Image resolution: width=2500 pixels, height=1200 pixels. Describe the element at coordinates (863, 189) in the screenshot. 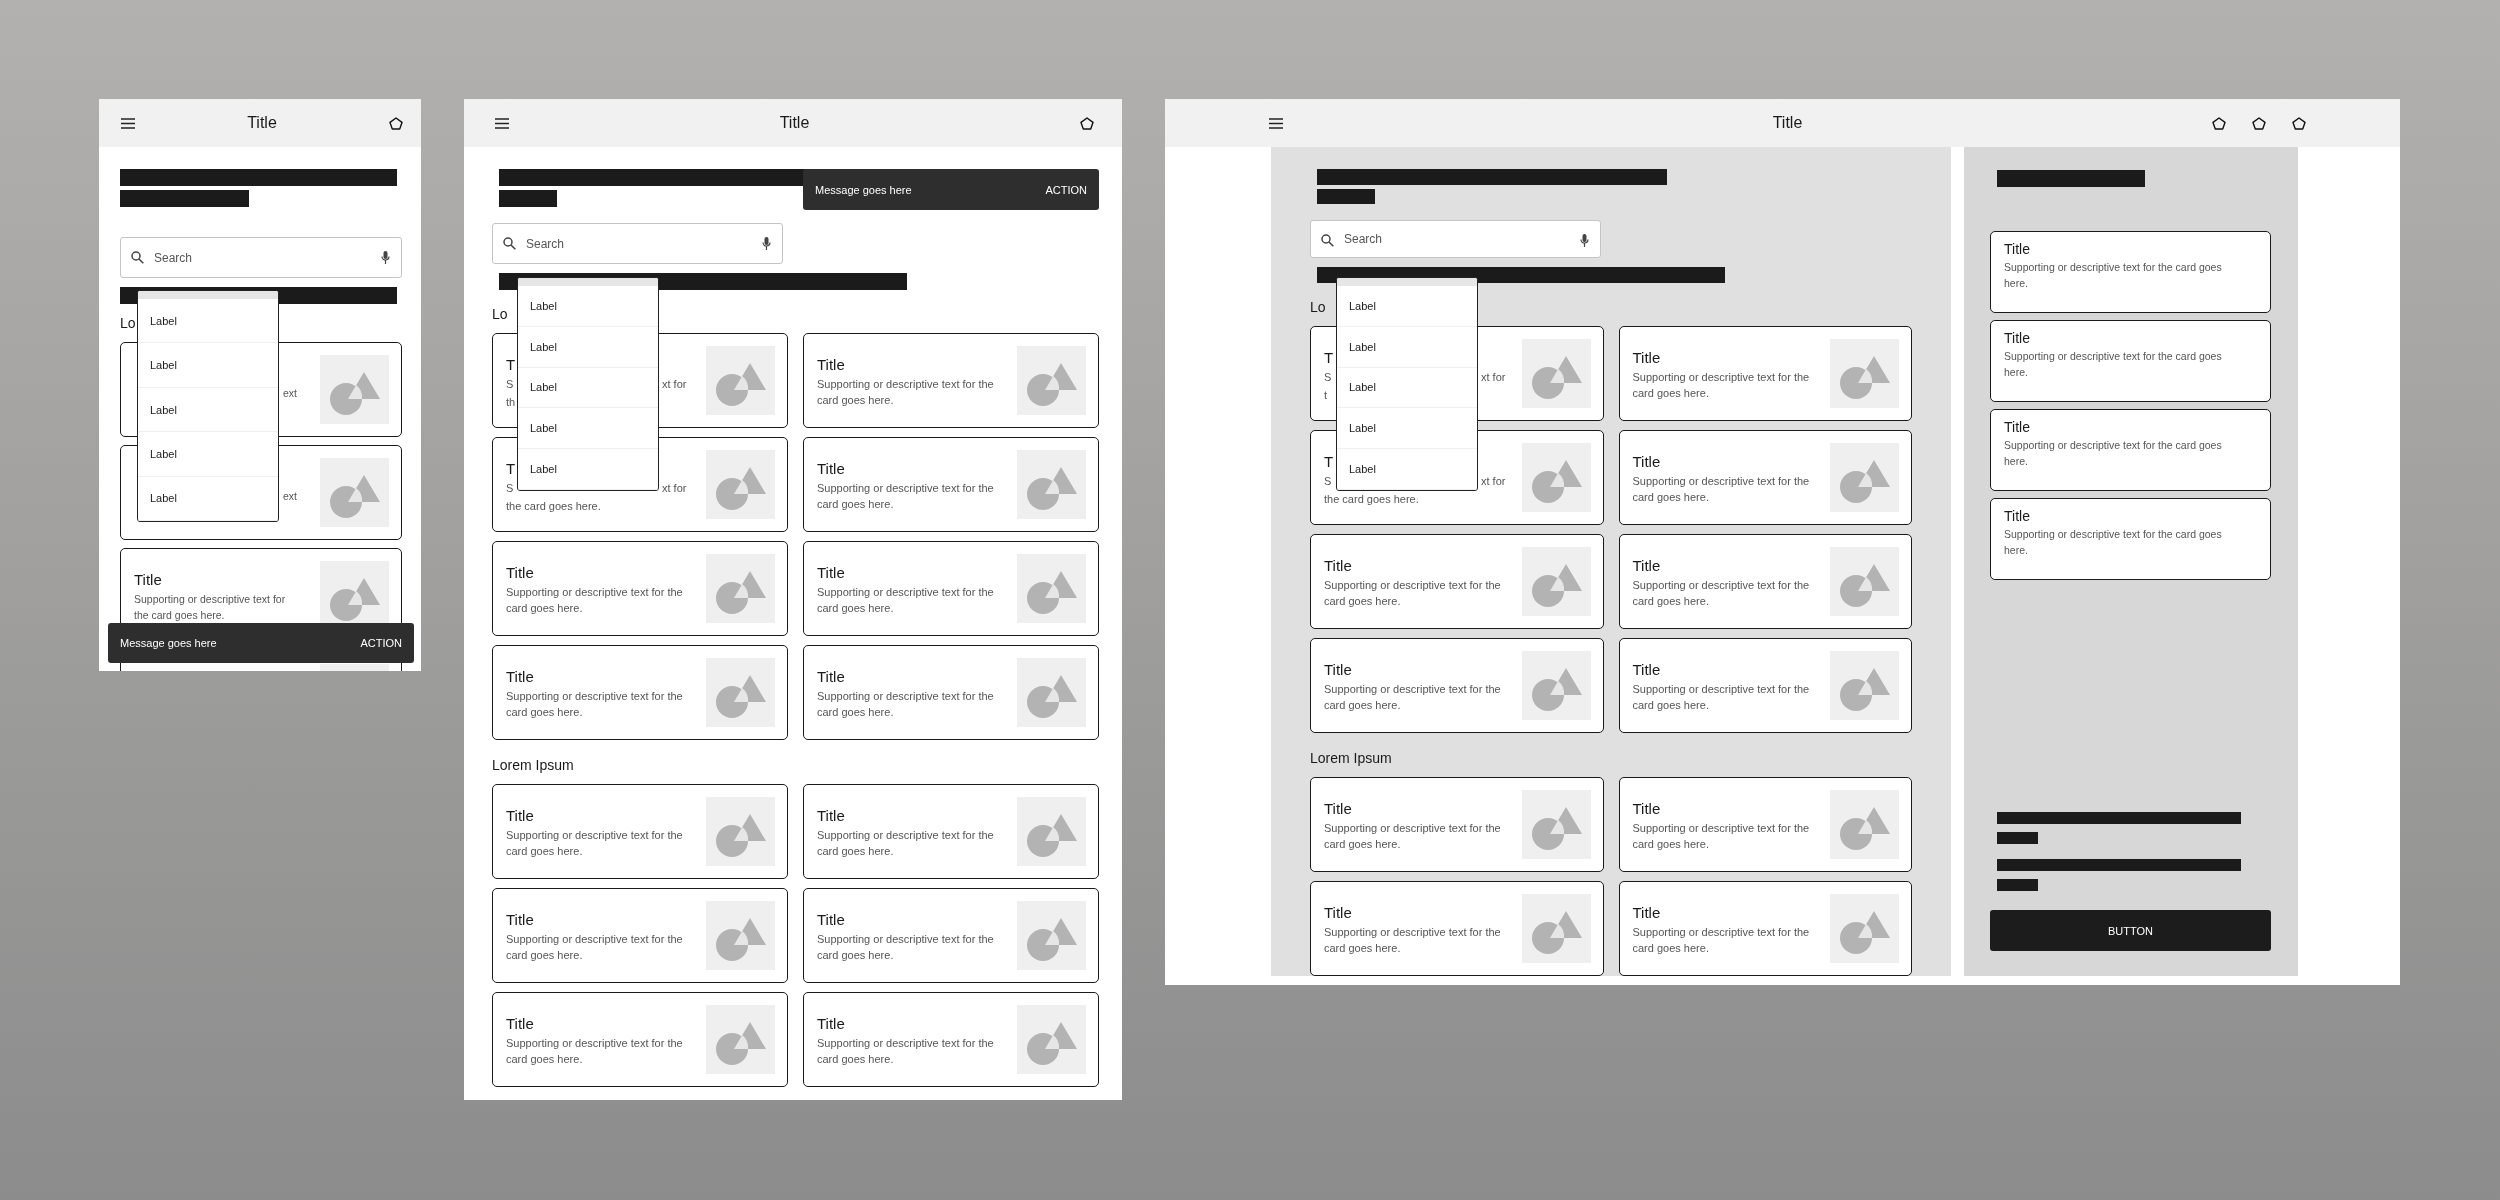

I see `snackbar-message: Message goes here` at that location.